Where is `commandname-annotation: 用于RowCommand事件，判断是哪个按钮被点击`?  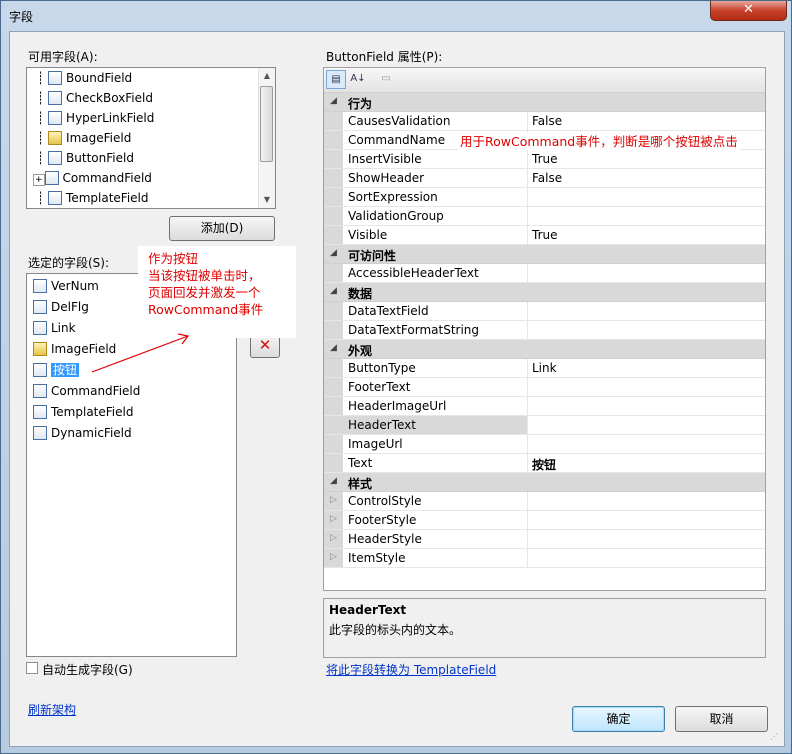
commandname-annotation: 用于RowCommand事件，判断是哪个按钮被点击 is located at coordinates (599, 141).